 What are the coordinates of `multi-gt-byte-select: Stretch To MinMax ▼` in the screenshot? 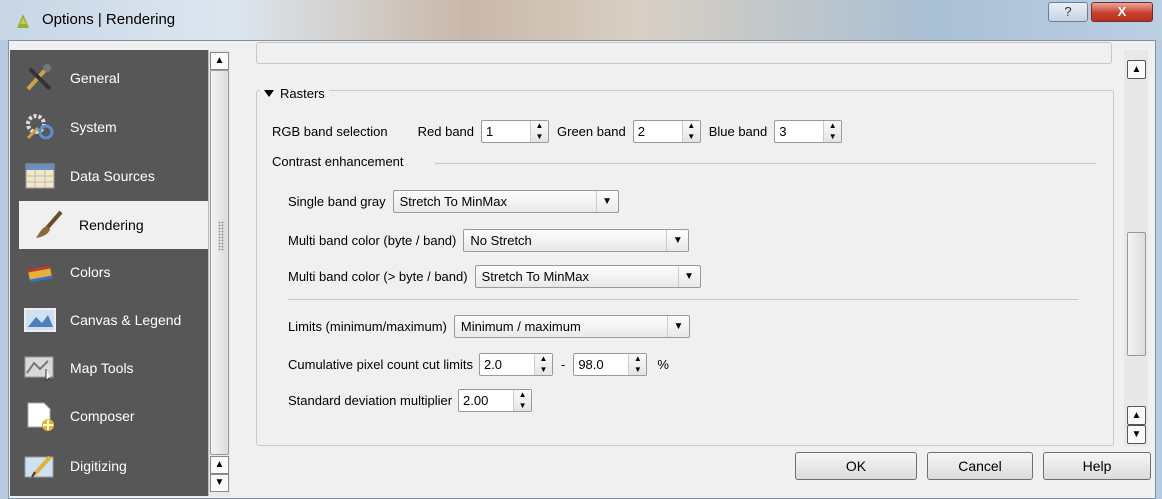 It's located at (587, 276).